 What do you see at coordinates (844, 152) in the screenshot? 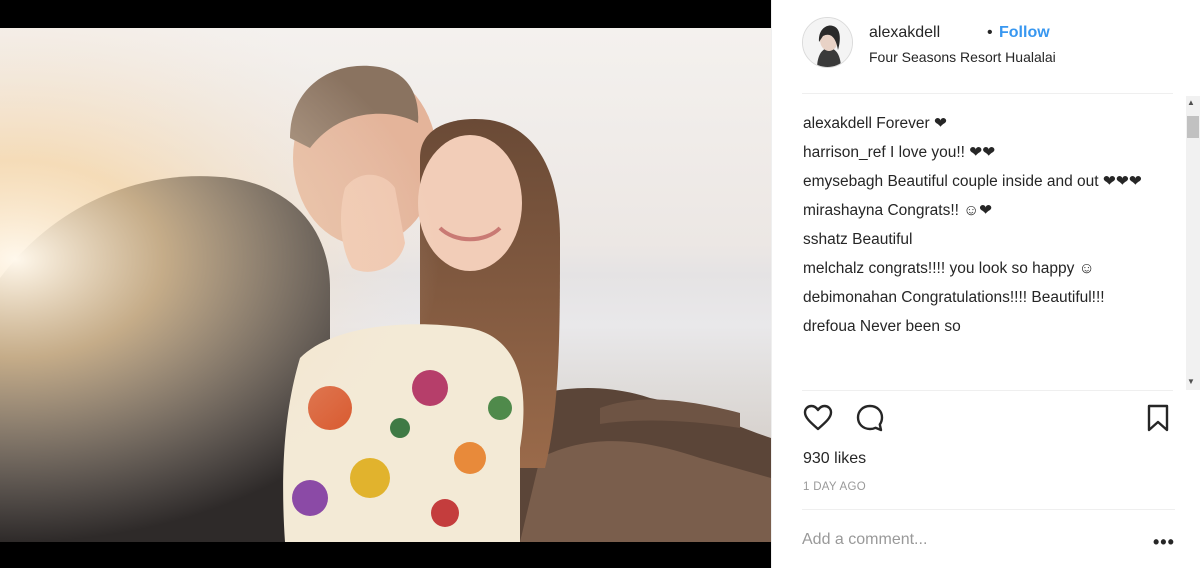
I see `comment-username: harrison_ref` at bounding box center [844, 152].